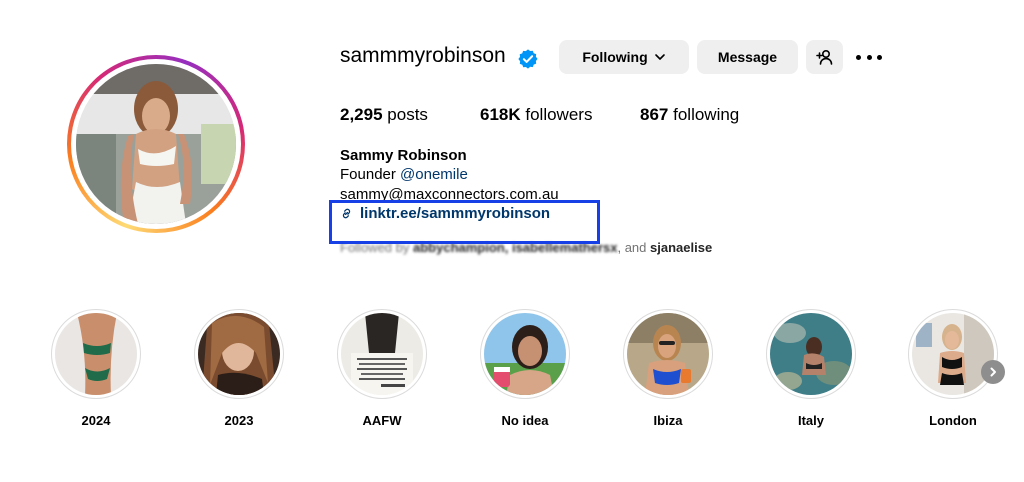  What do you see at coordinates (528, 59) in the screenshot?
I see `verified-badge-icon` at bounding box center [528, 59].